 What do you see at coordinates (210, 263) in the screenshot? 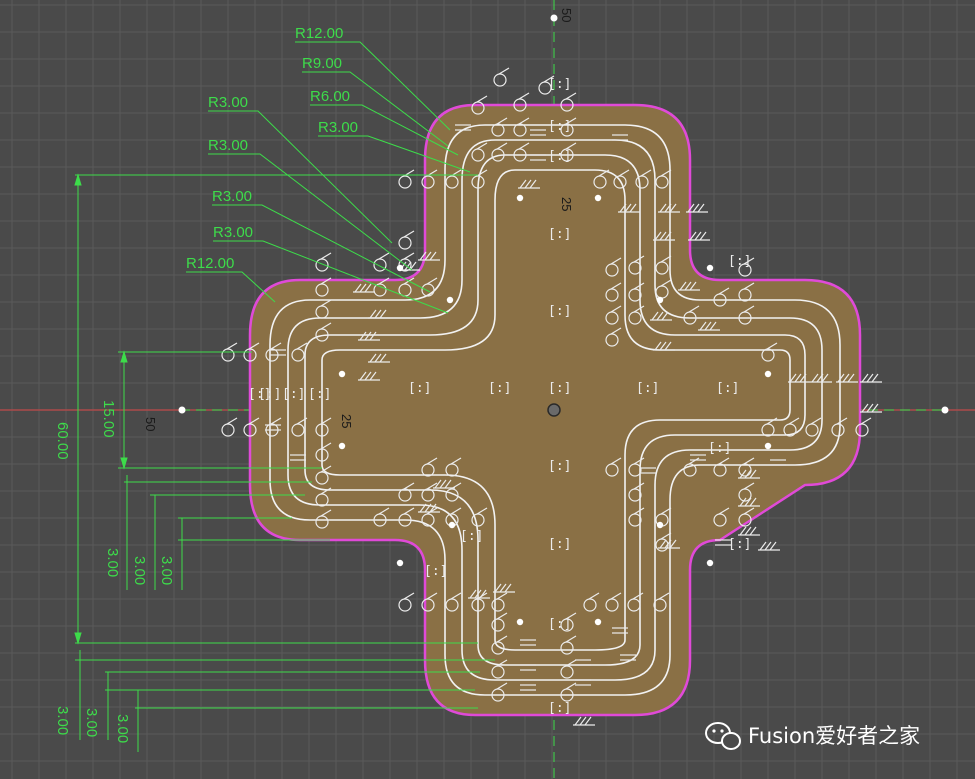
I see `radius-label-r12-left: R12.00` at bounding box center [210, 263].